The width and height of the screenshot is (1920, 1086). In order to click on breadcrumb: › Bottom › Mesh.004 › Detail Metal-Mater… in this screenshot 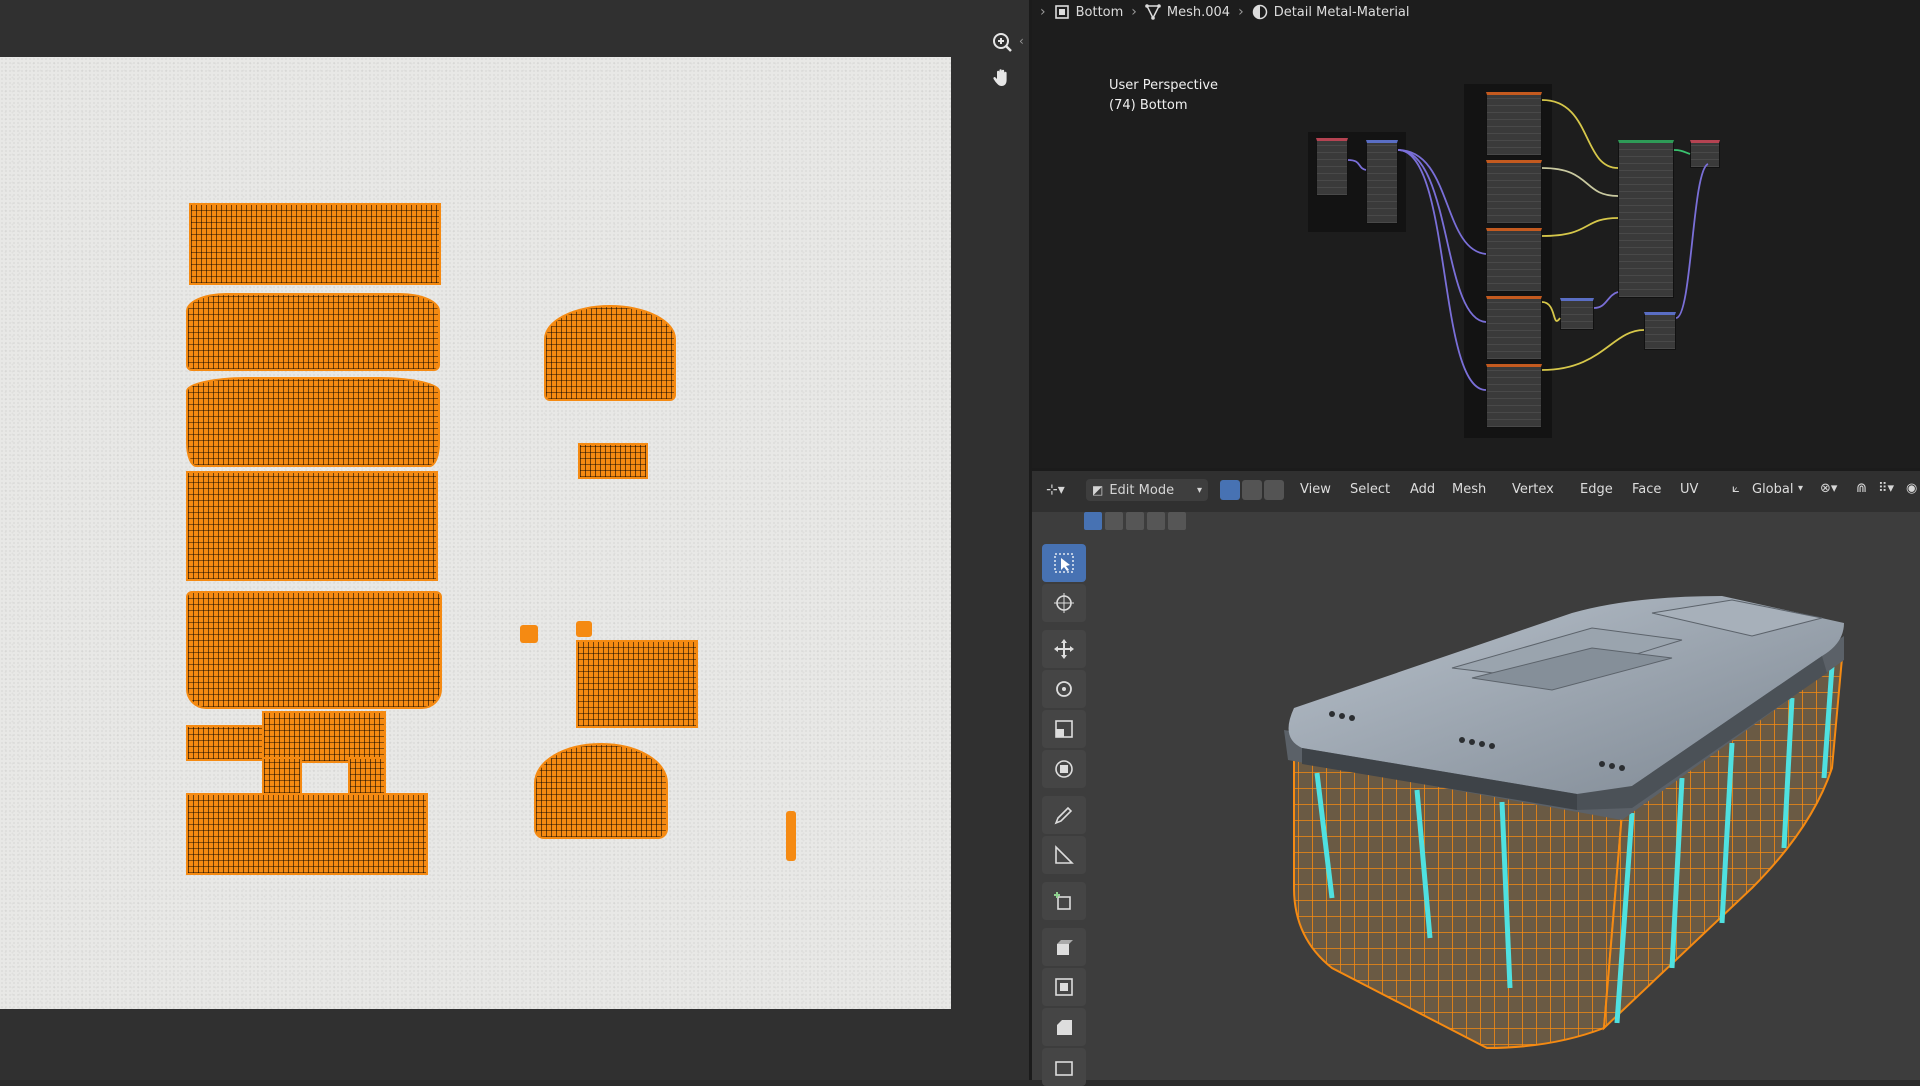, I will do `click(1221, 12)`.